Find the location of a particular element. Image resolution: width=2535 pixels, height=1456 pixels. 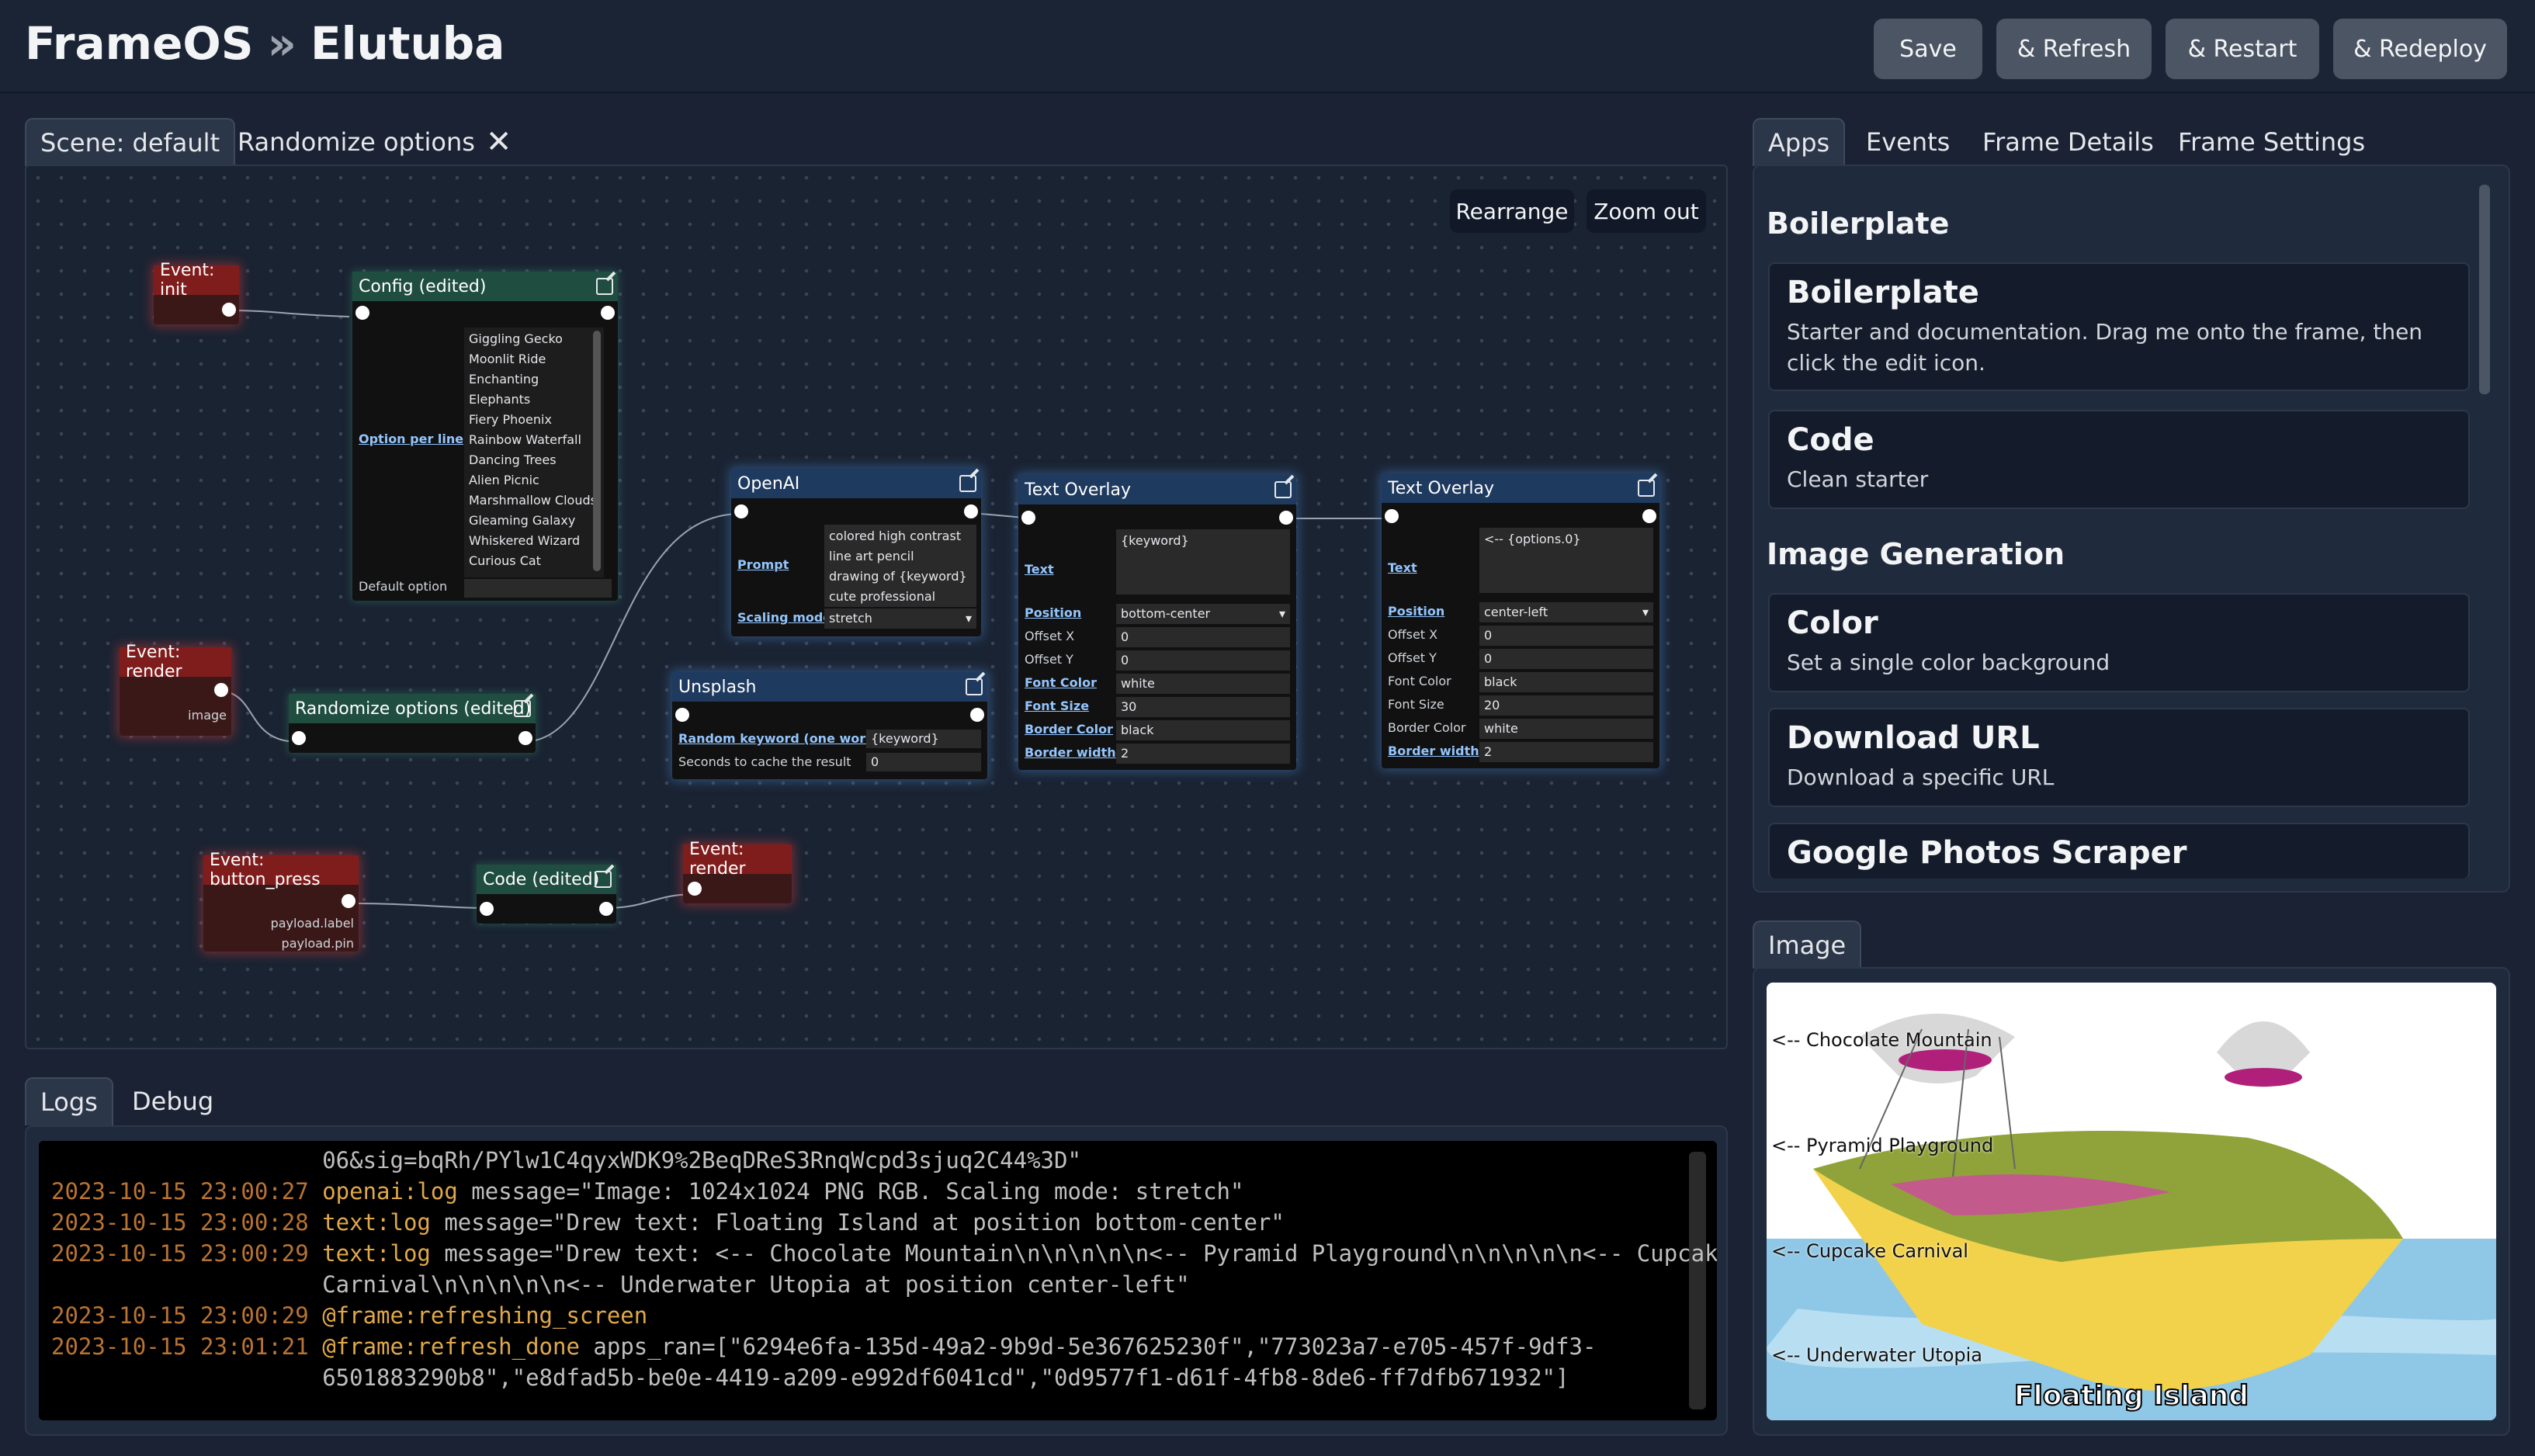

app-description: Clean starter is located at coordinates (1858, 479).